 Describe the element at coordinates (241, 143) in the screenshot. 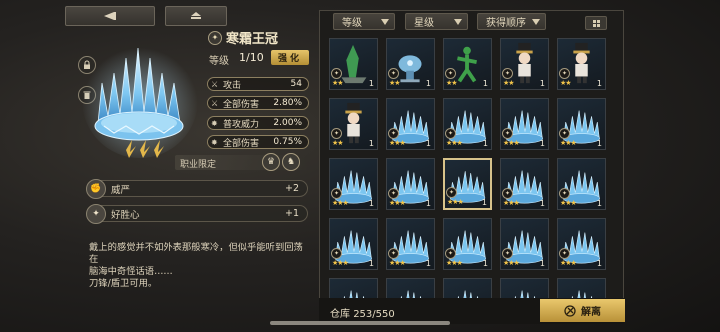

I see `stat-name: 全部伤害` at that location.